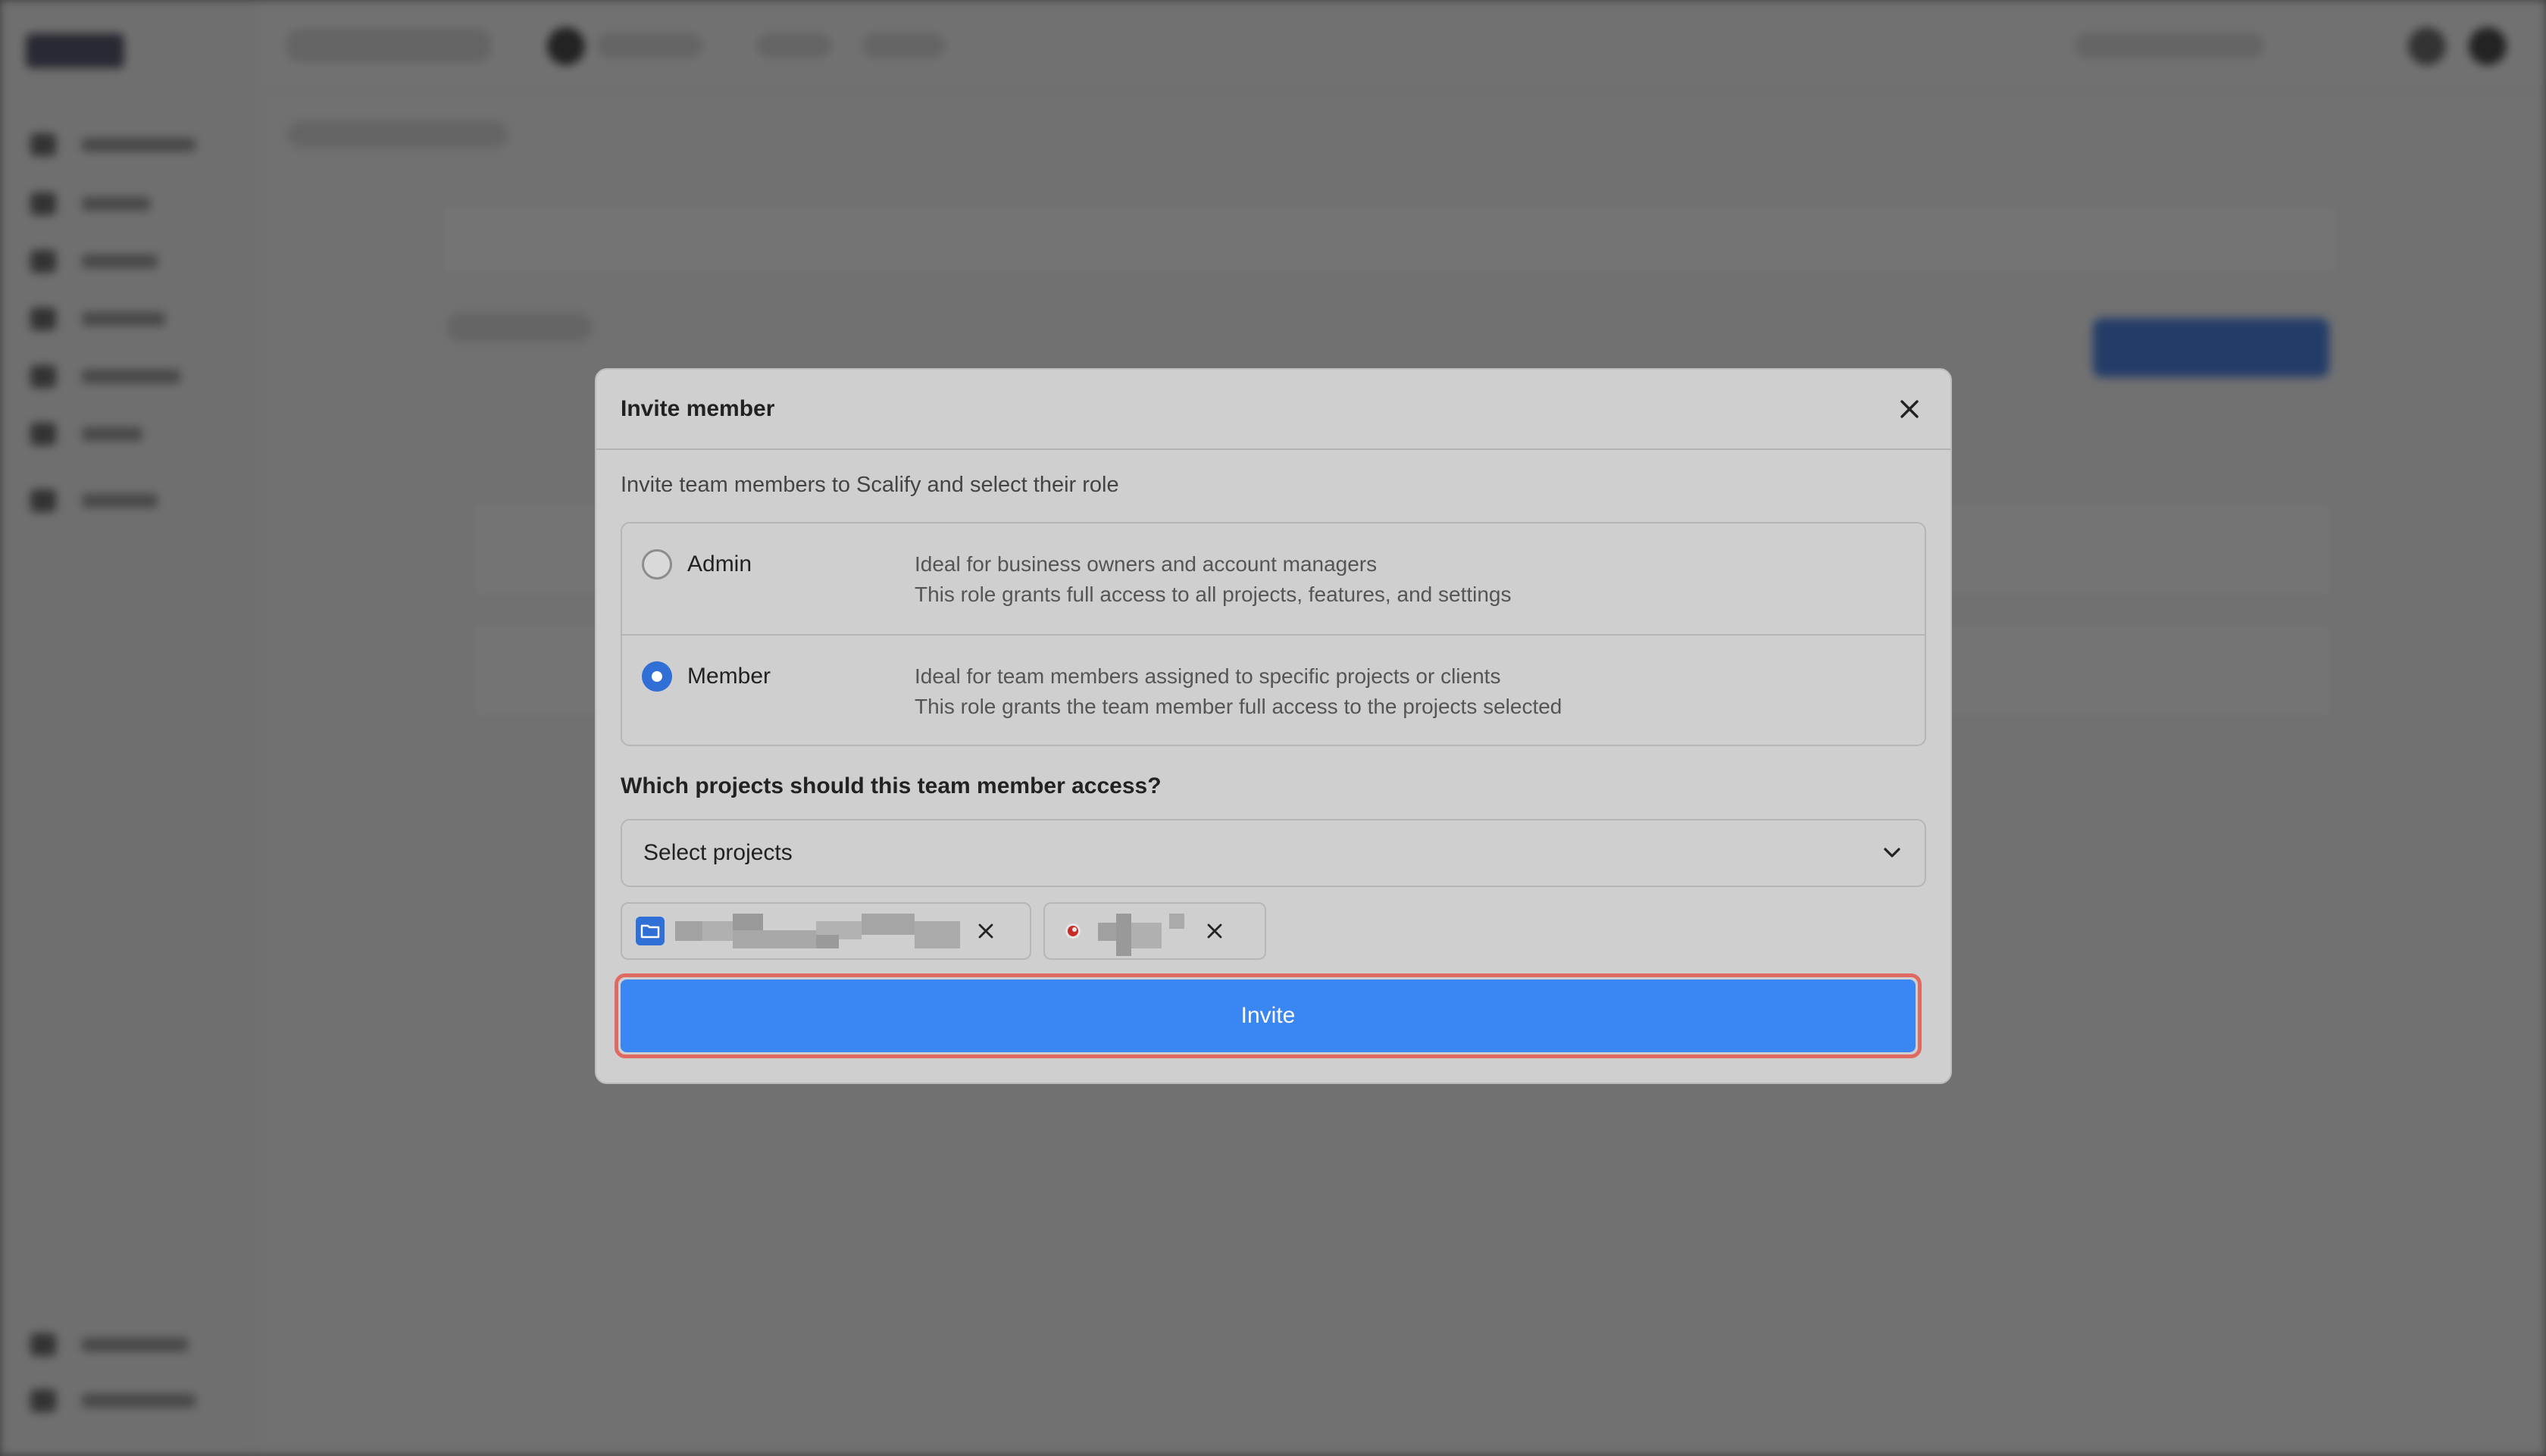  Describe the element at coordinates (657, 564) in the screenshot. I see `radio-admin` at that location.